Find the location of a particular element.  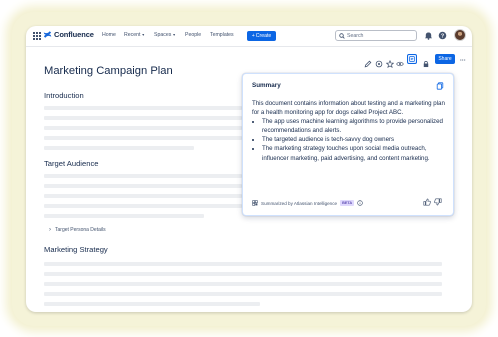

nav-templates-label: Templates is located at coordinates (222, 35).